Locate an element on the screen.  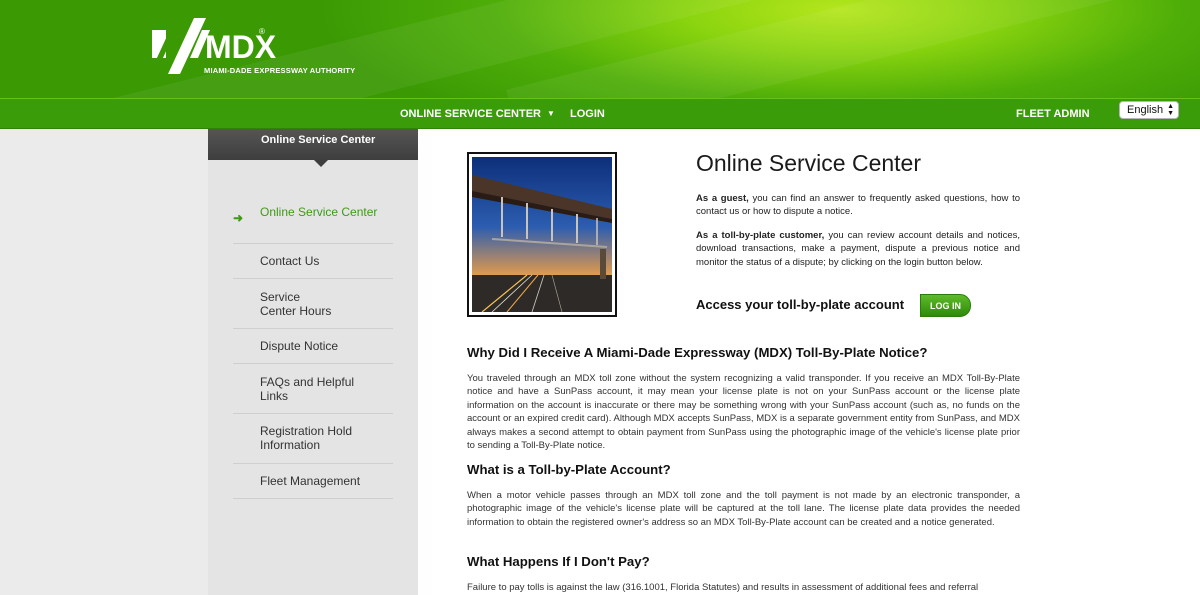
sidebar-item-label: Service Center Hours is located at coordinates (296, 304).